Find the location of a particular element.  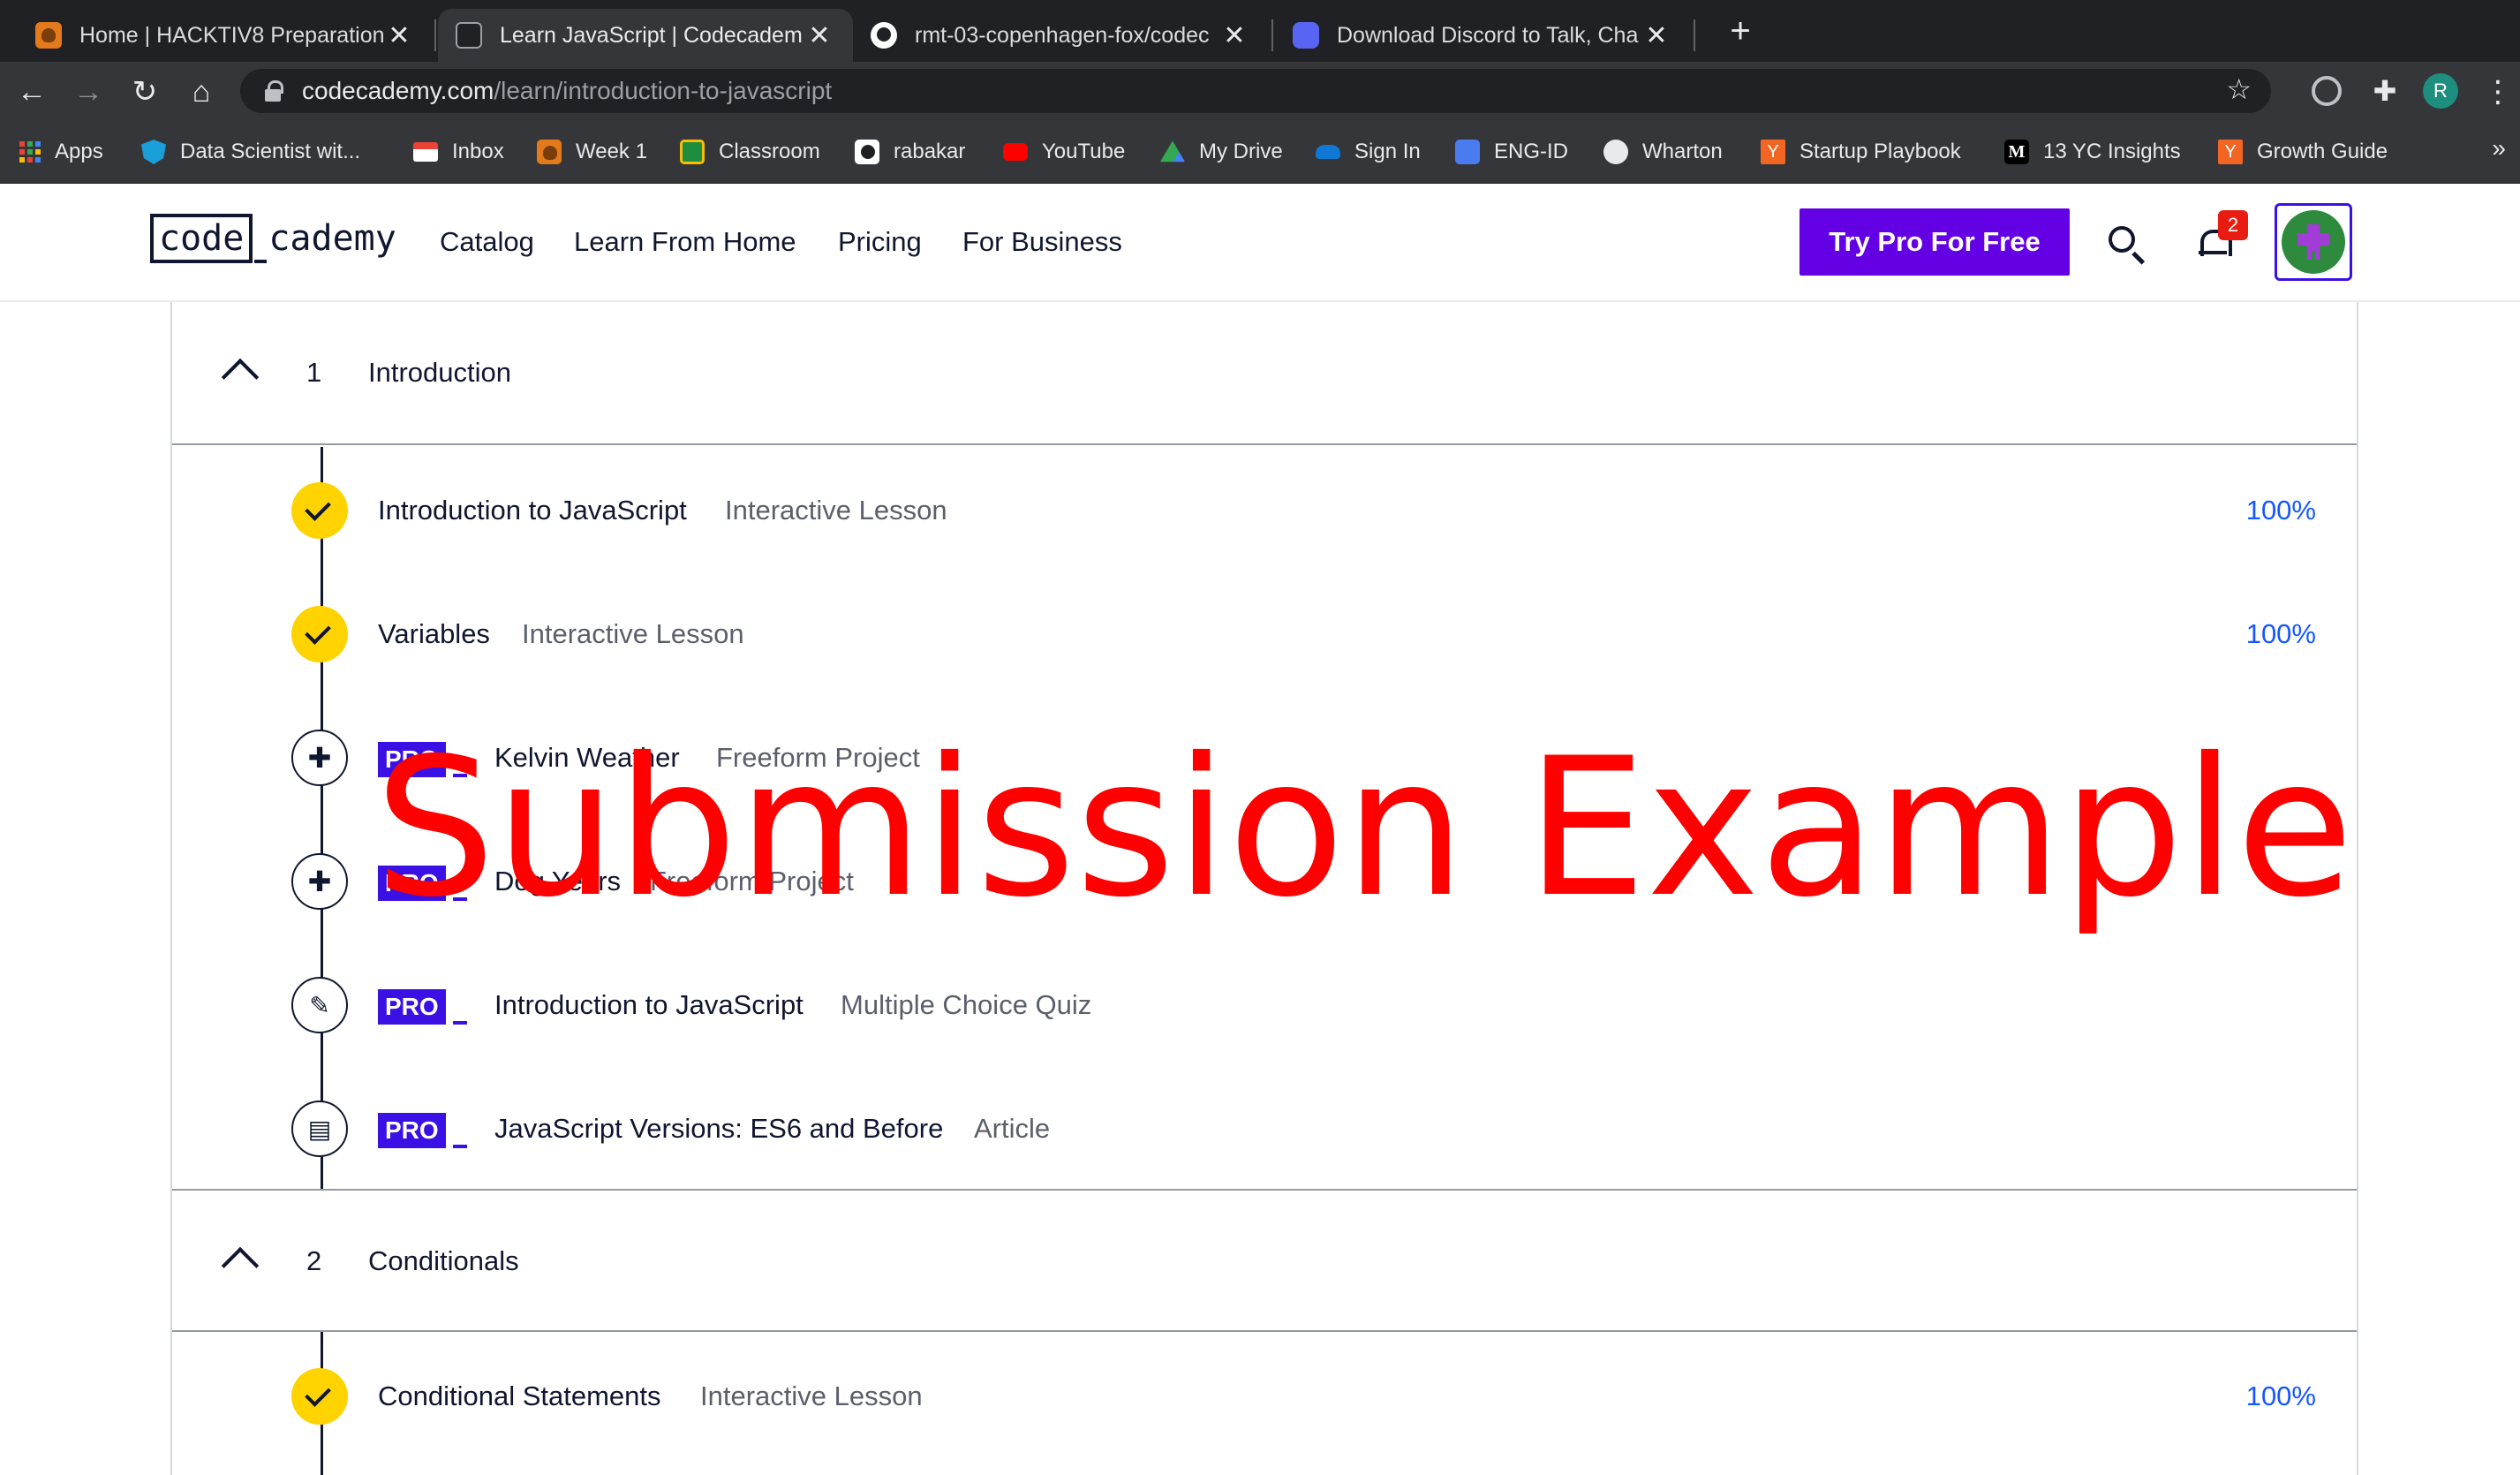

new-tab-button: + is located at coordinates (1740, 31).